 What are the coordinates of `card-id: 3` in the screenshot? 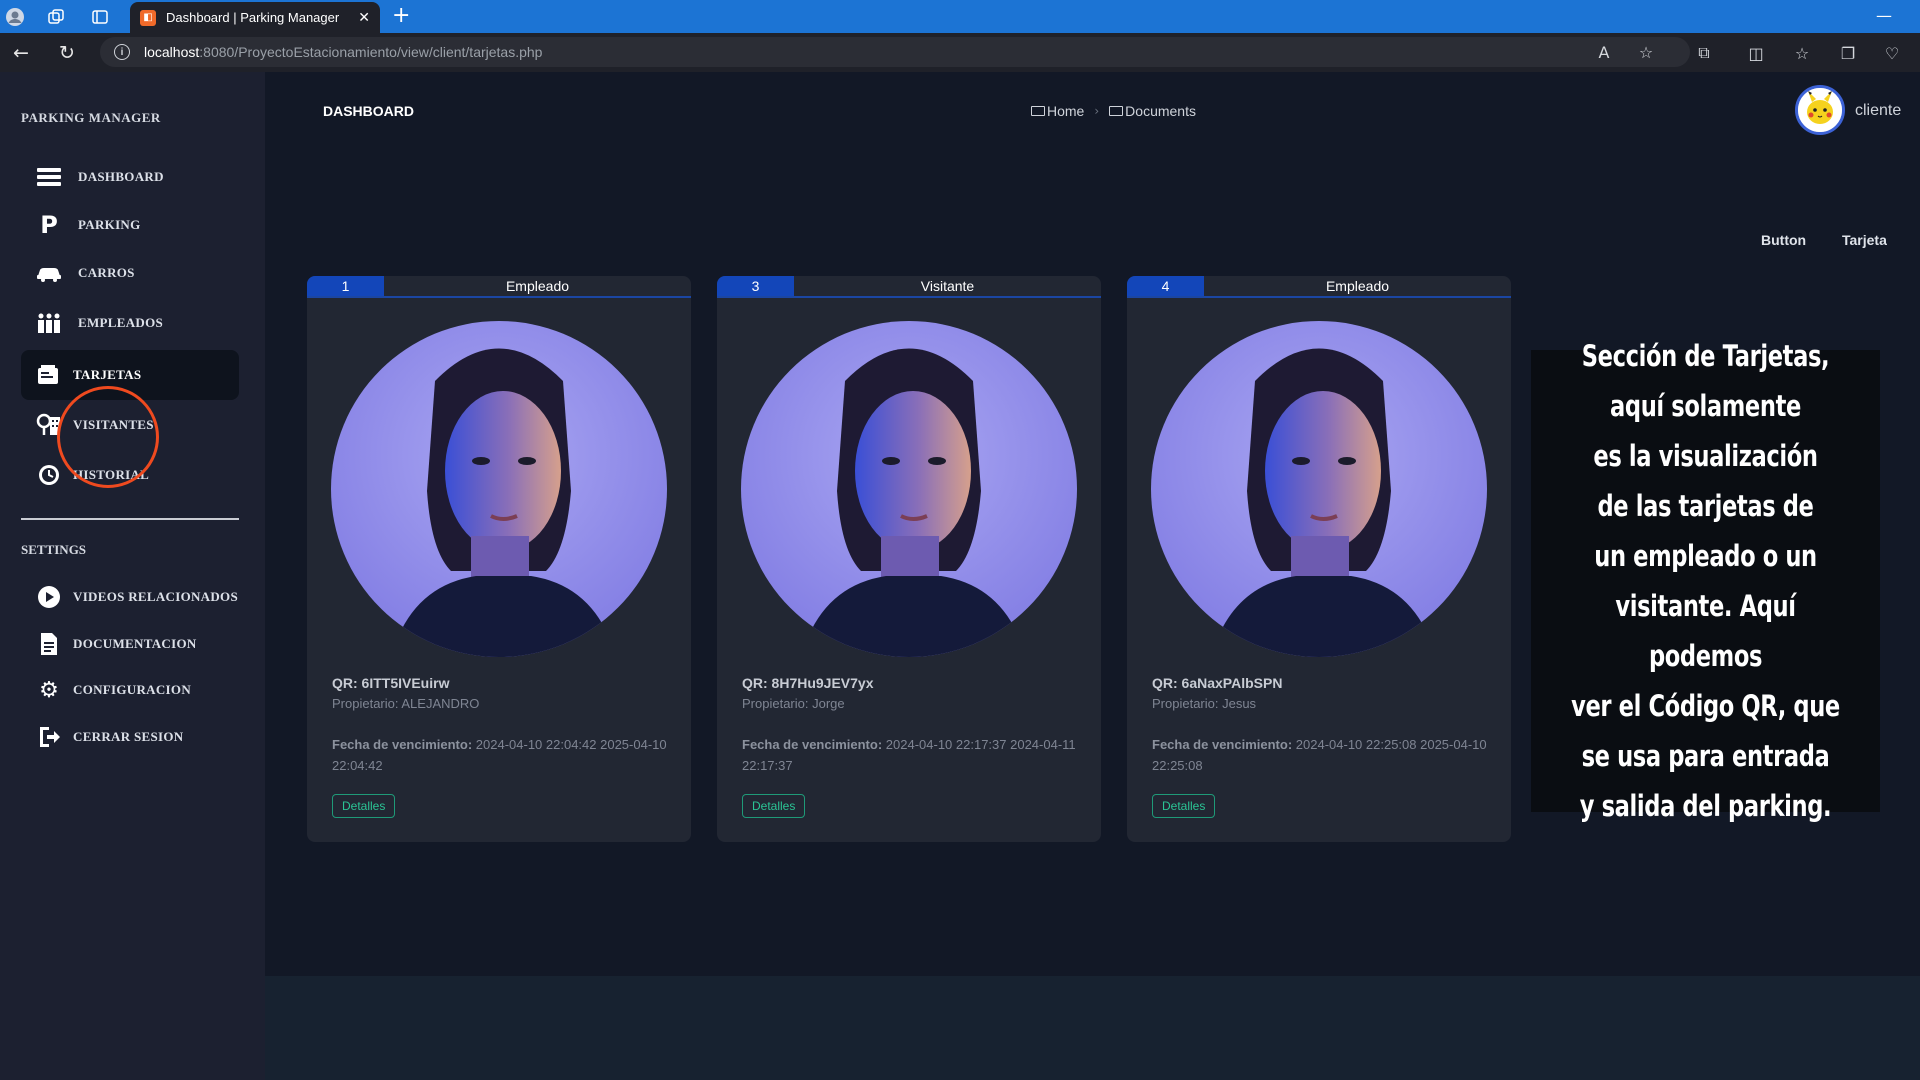 It's located at (755, 286).